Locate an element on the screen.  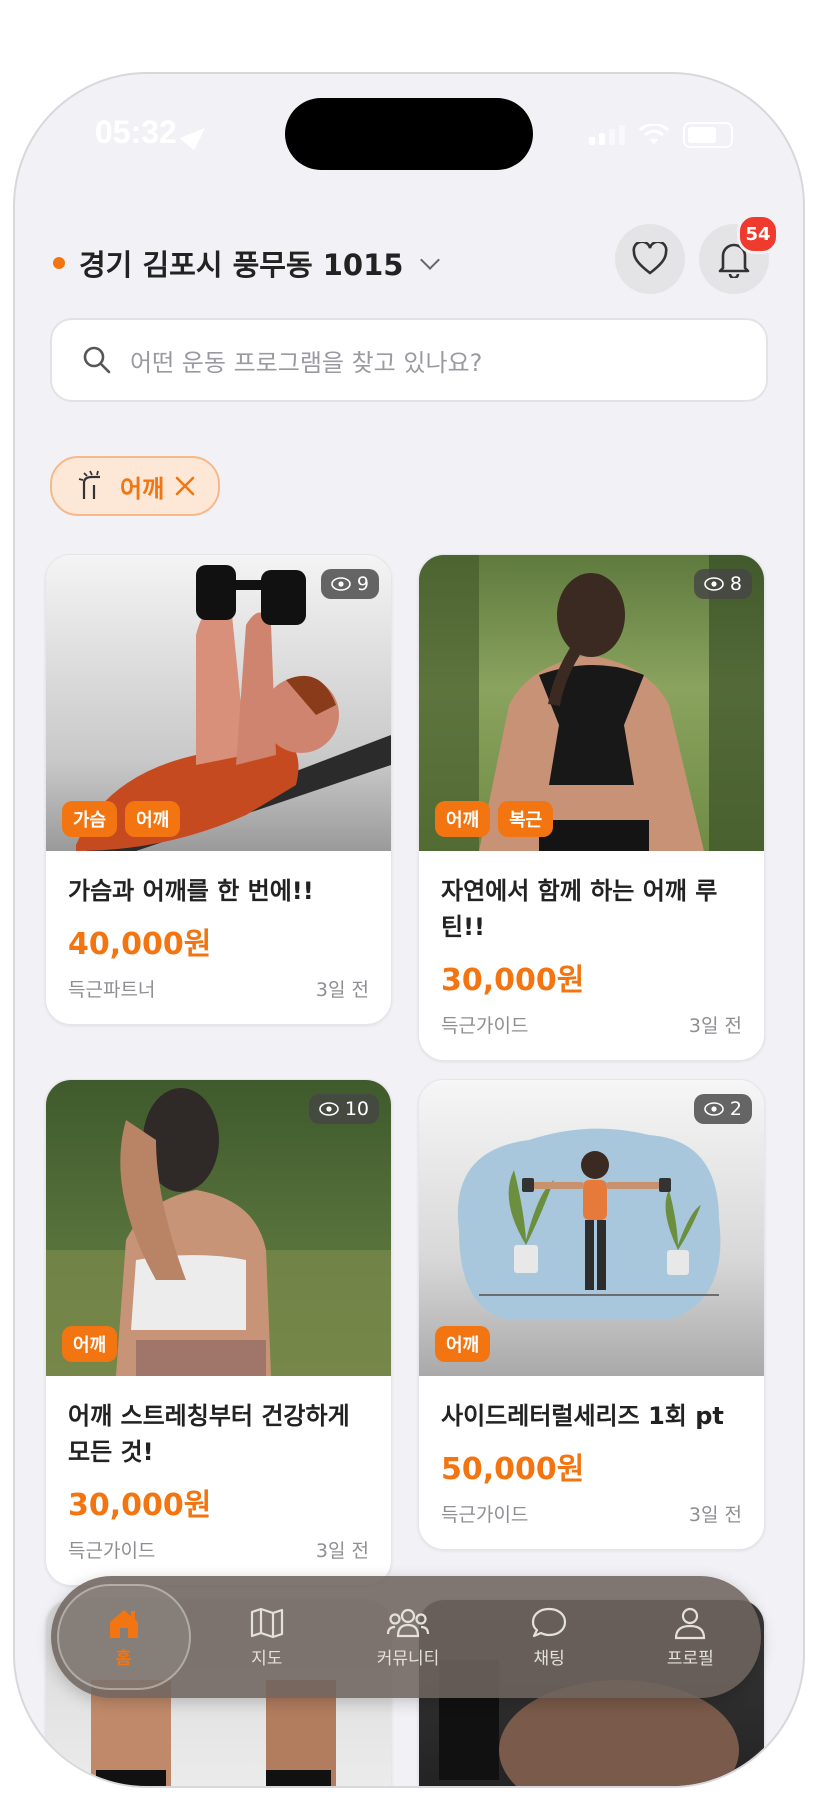
location-selector: 경기 김포시 풍무동 1015 is located at coordinates (247, 263).